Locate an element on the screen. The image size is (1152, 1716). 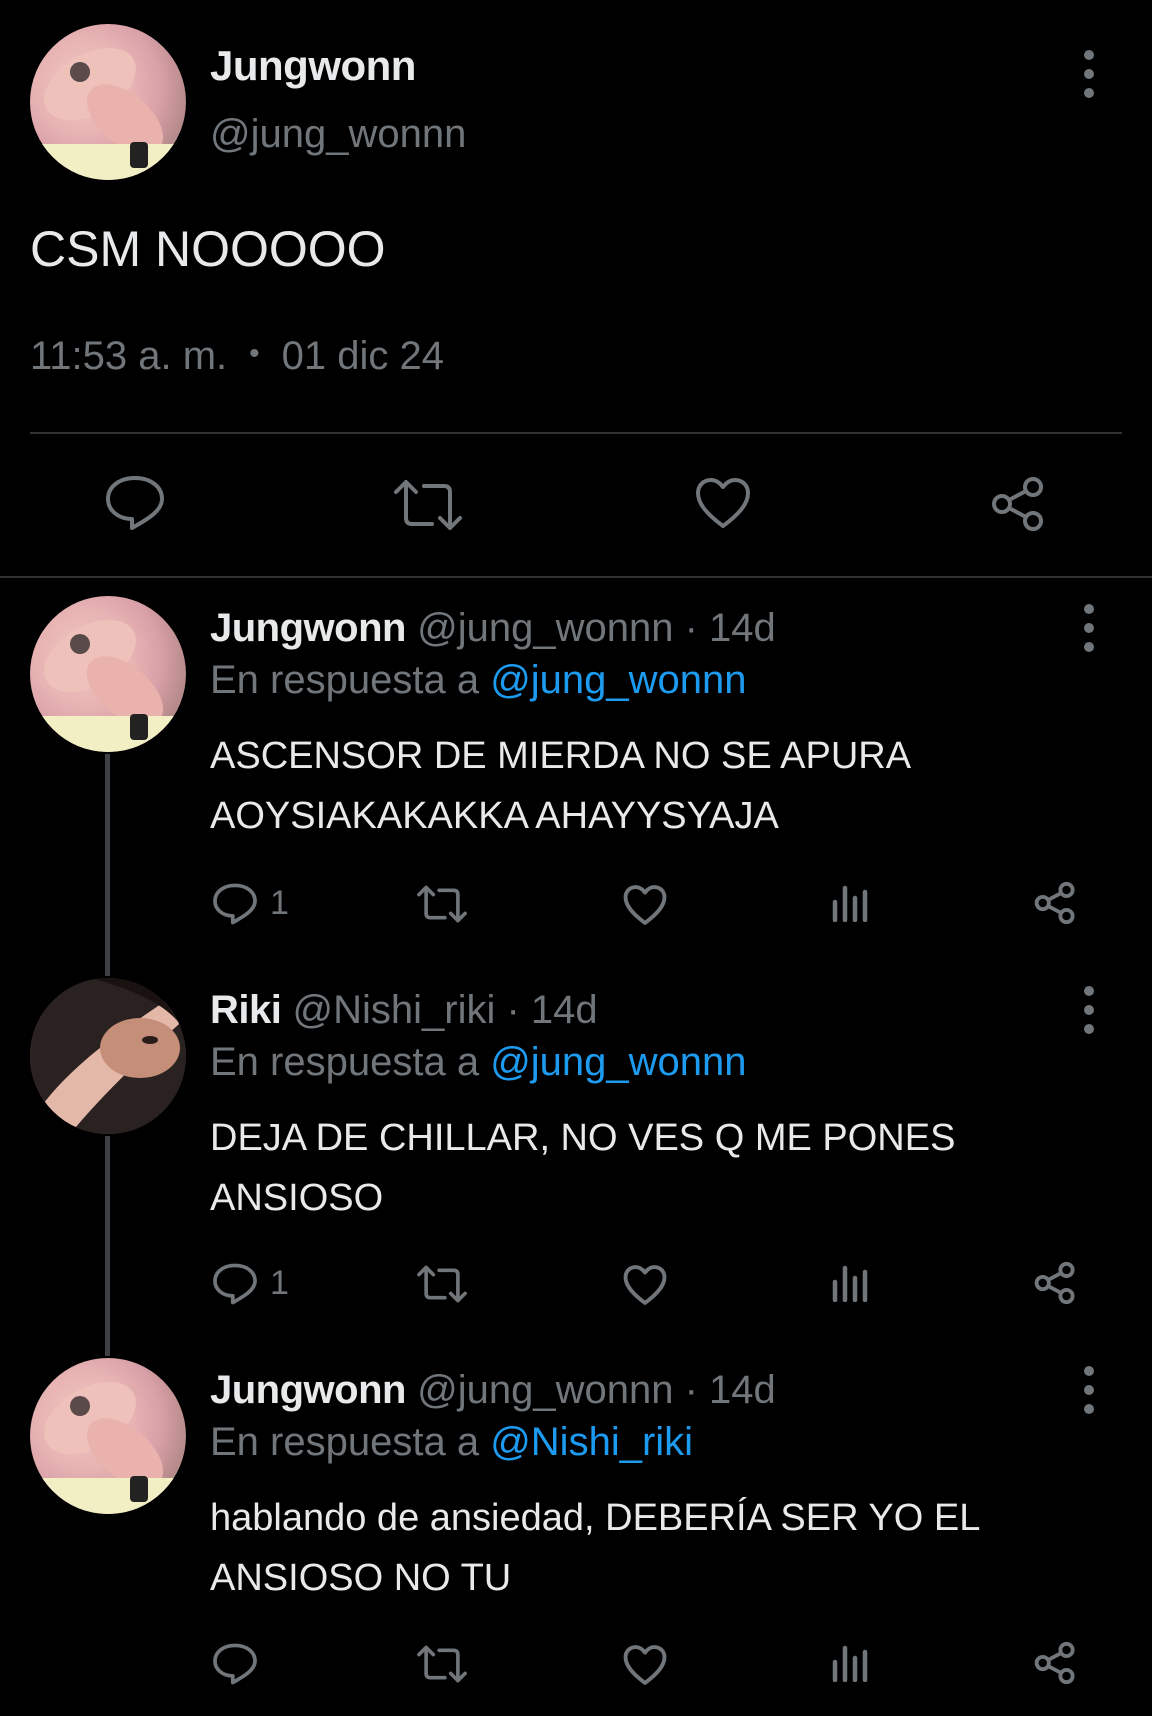
reply-to-line: En respuesta a @Nishi_riki is located at coordinates (451, 1442).